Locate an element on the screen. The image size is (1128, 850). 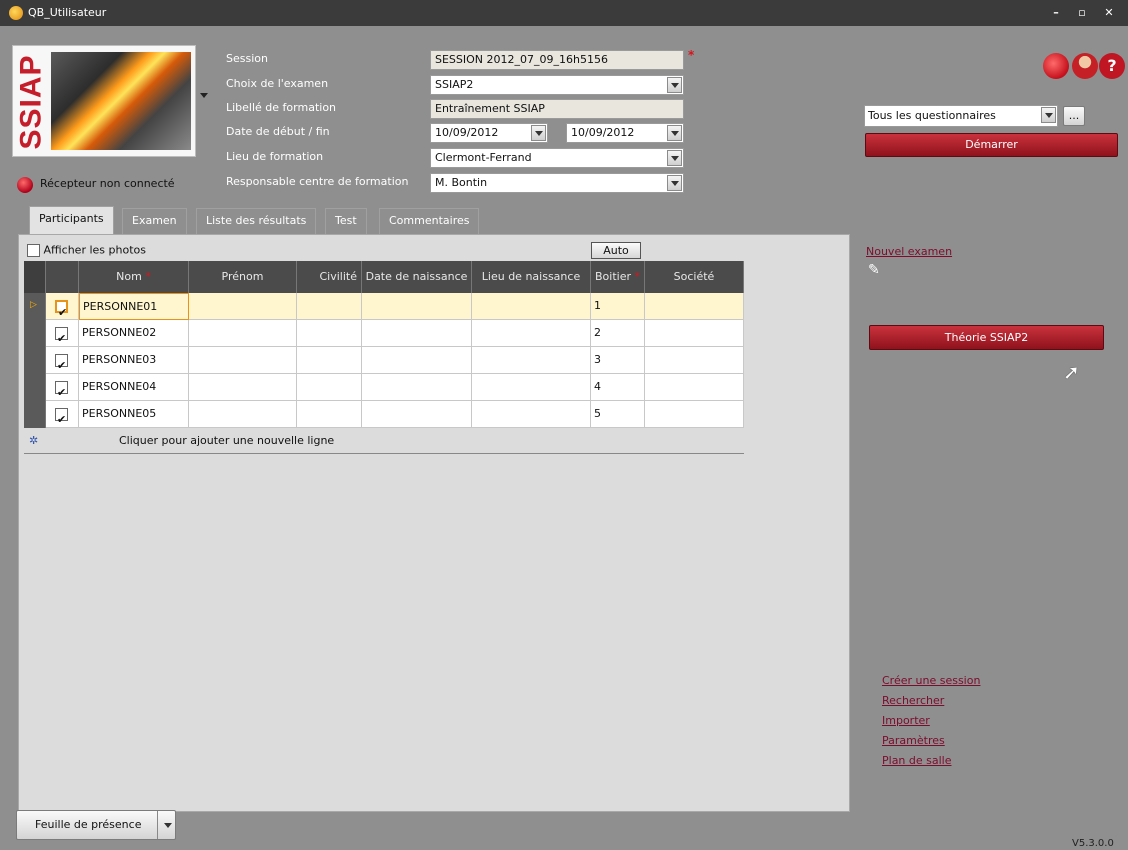
training-label-field: Entraînement SSIAP is located at coordinates (557, 109).